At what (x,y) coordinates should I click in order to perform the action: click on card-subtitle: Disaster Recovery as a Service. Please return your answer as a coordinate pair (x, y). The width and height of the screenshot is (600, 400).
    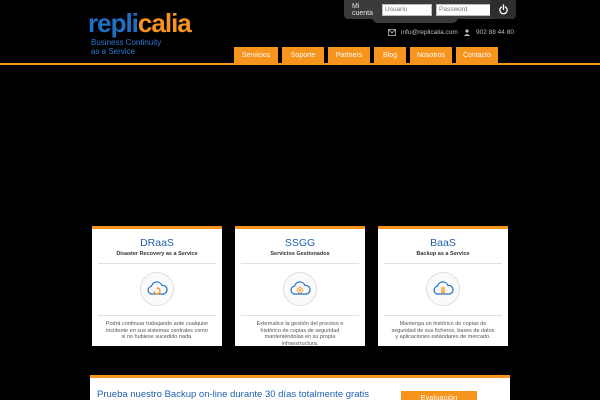
    Looking at the image, I should click on (157, 254).